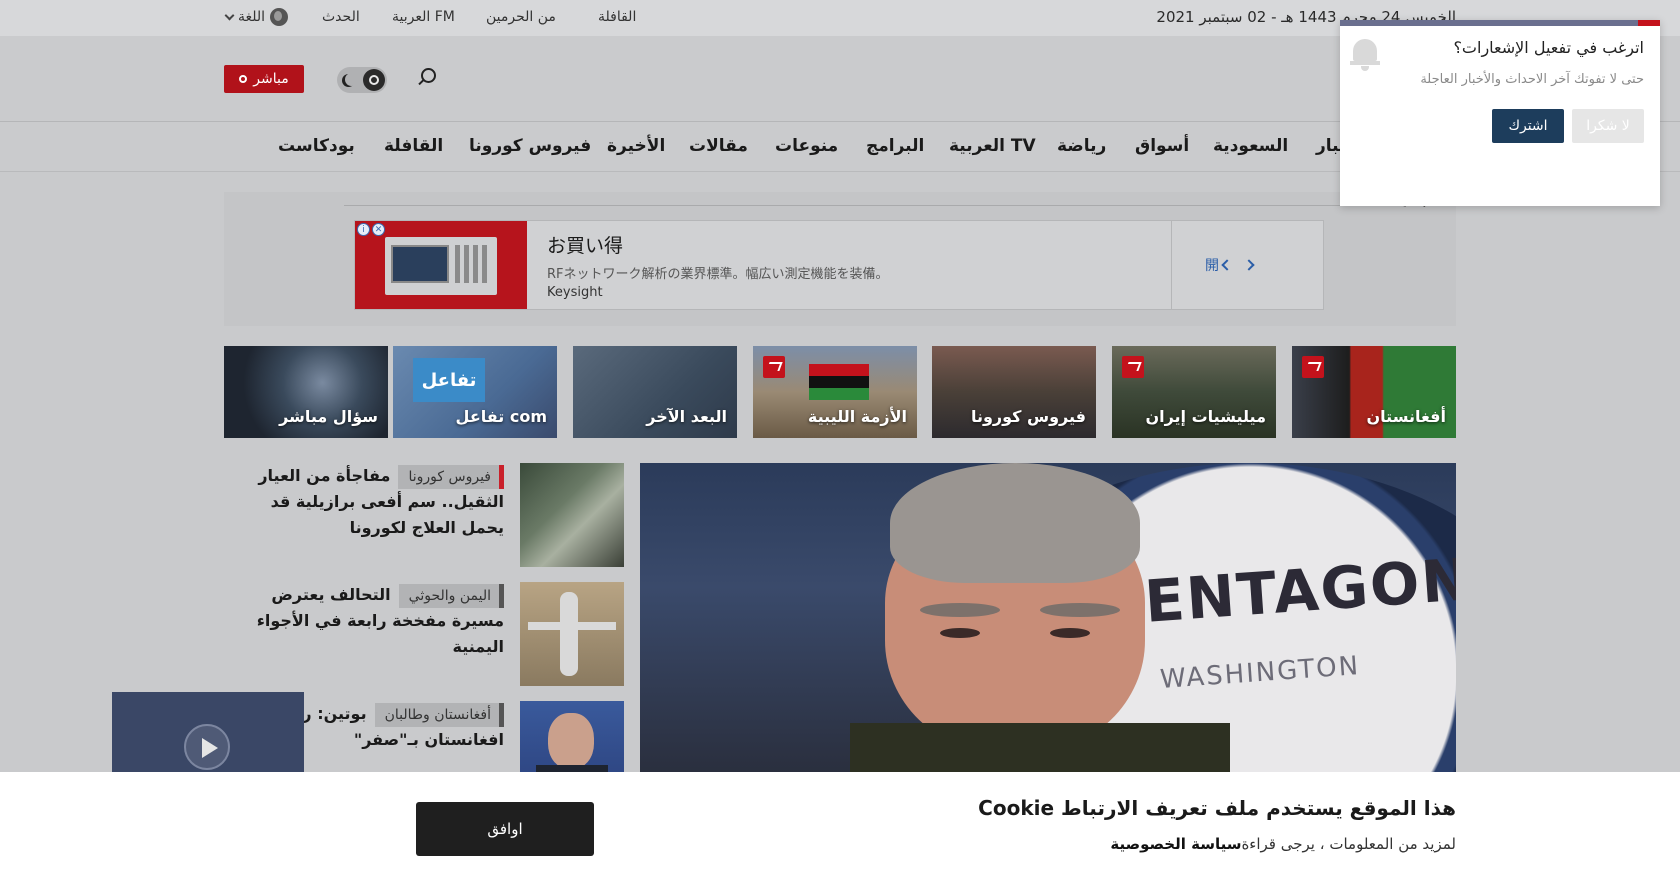  I want to click on topbar-link-alhadath: الحدث, so click(341, 17).